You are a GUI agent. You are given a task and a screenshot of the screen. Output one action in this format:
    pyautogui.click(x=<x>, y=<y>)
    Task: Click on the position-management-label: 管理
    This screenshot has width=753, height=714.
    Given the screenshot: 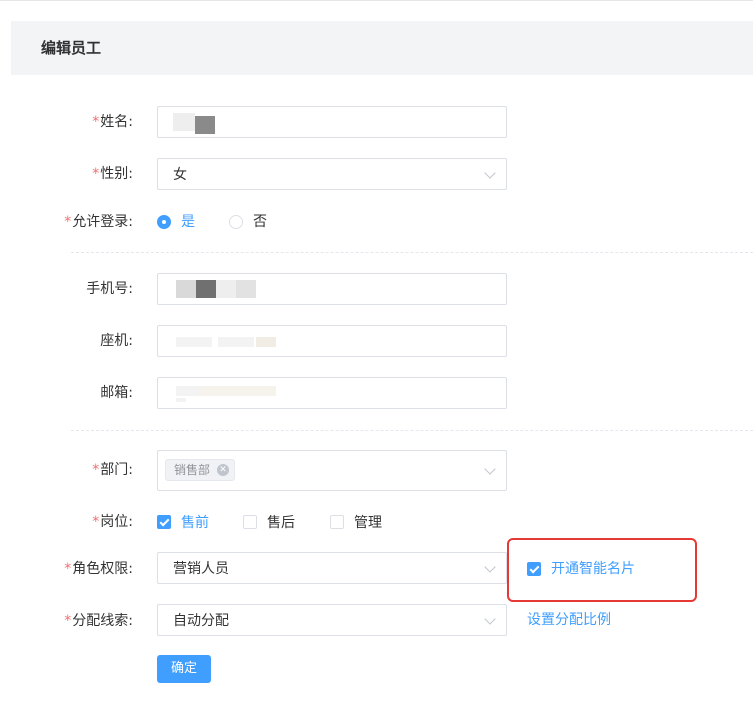 What is the action you would take?
    pyautogui.click(x=368, y=523)
    